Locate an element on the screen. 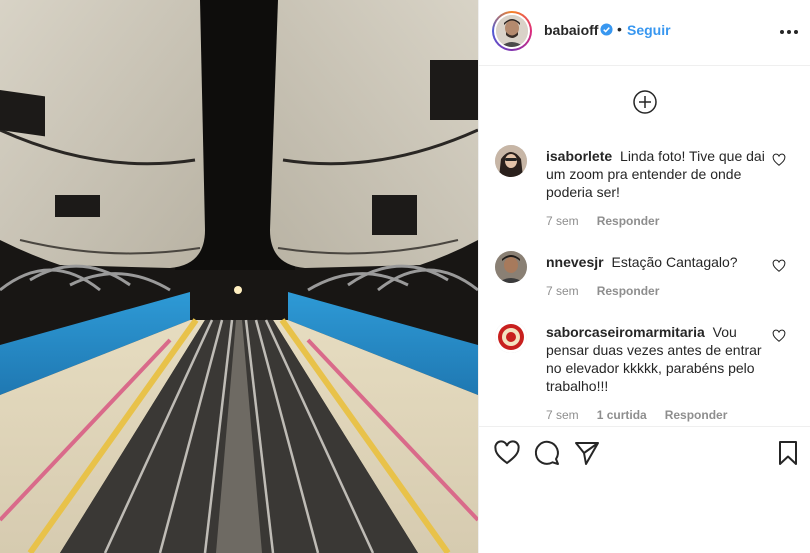 This screenshot has width=810, height=553. comment-likes: 1 curtida is located at coordinates (622, 415).